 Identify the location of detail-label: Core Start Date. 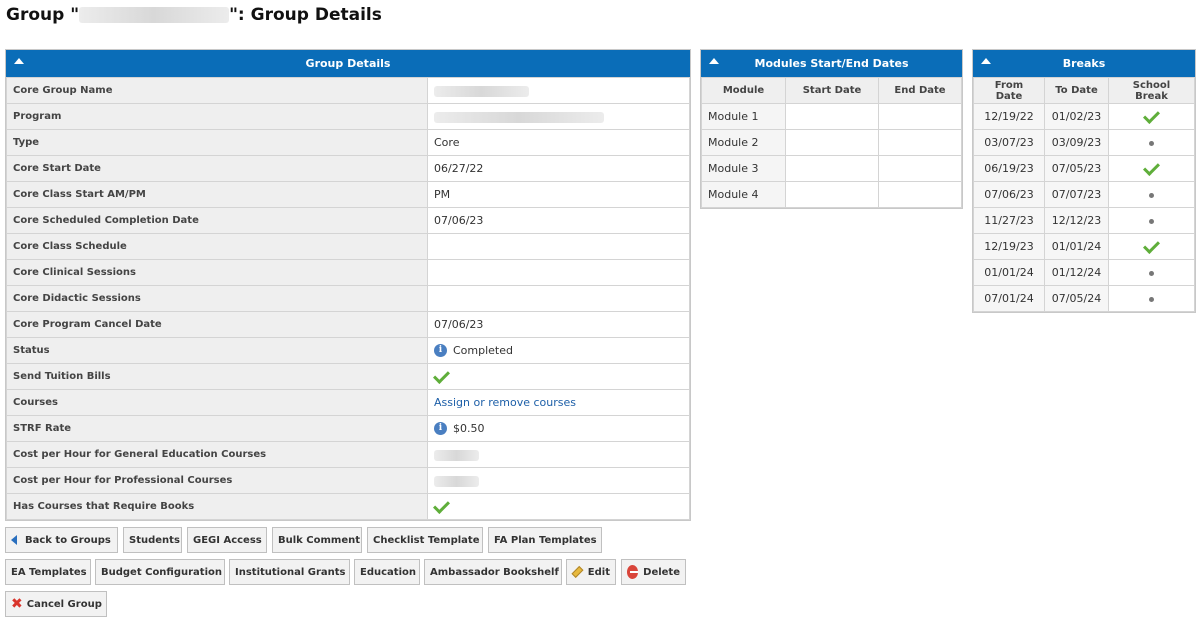
(217, 168).